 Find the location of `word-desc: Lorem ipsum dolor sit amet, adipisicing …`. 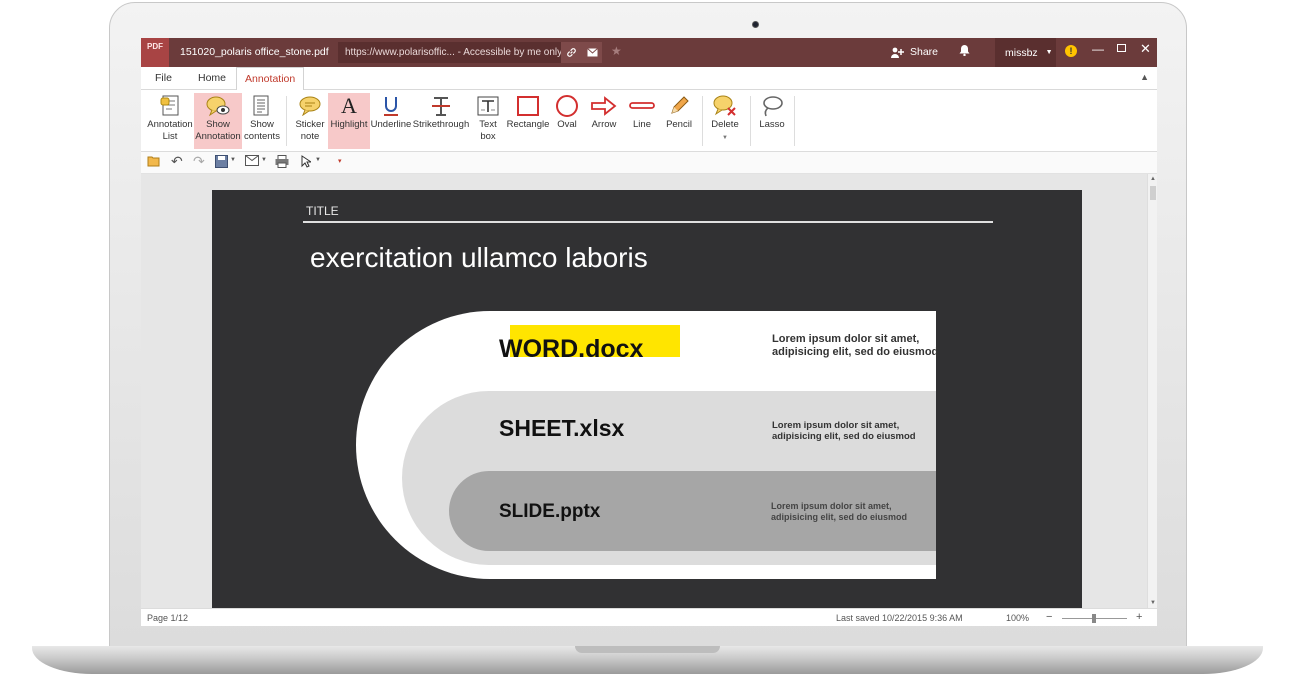

word-desc: Lorem ipsum dolor sit amet, adipisicing … is located at coordinates (855, 345).